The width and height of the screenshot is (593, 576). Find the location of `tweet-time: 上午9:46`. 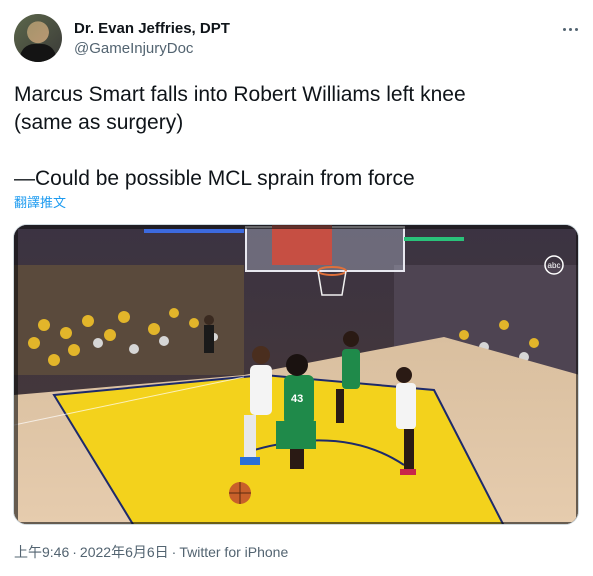

tweet-time: 上午9:46 is located at coordinates (41, 552).